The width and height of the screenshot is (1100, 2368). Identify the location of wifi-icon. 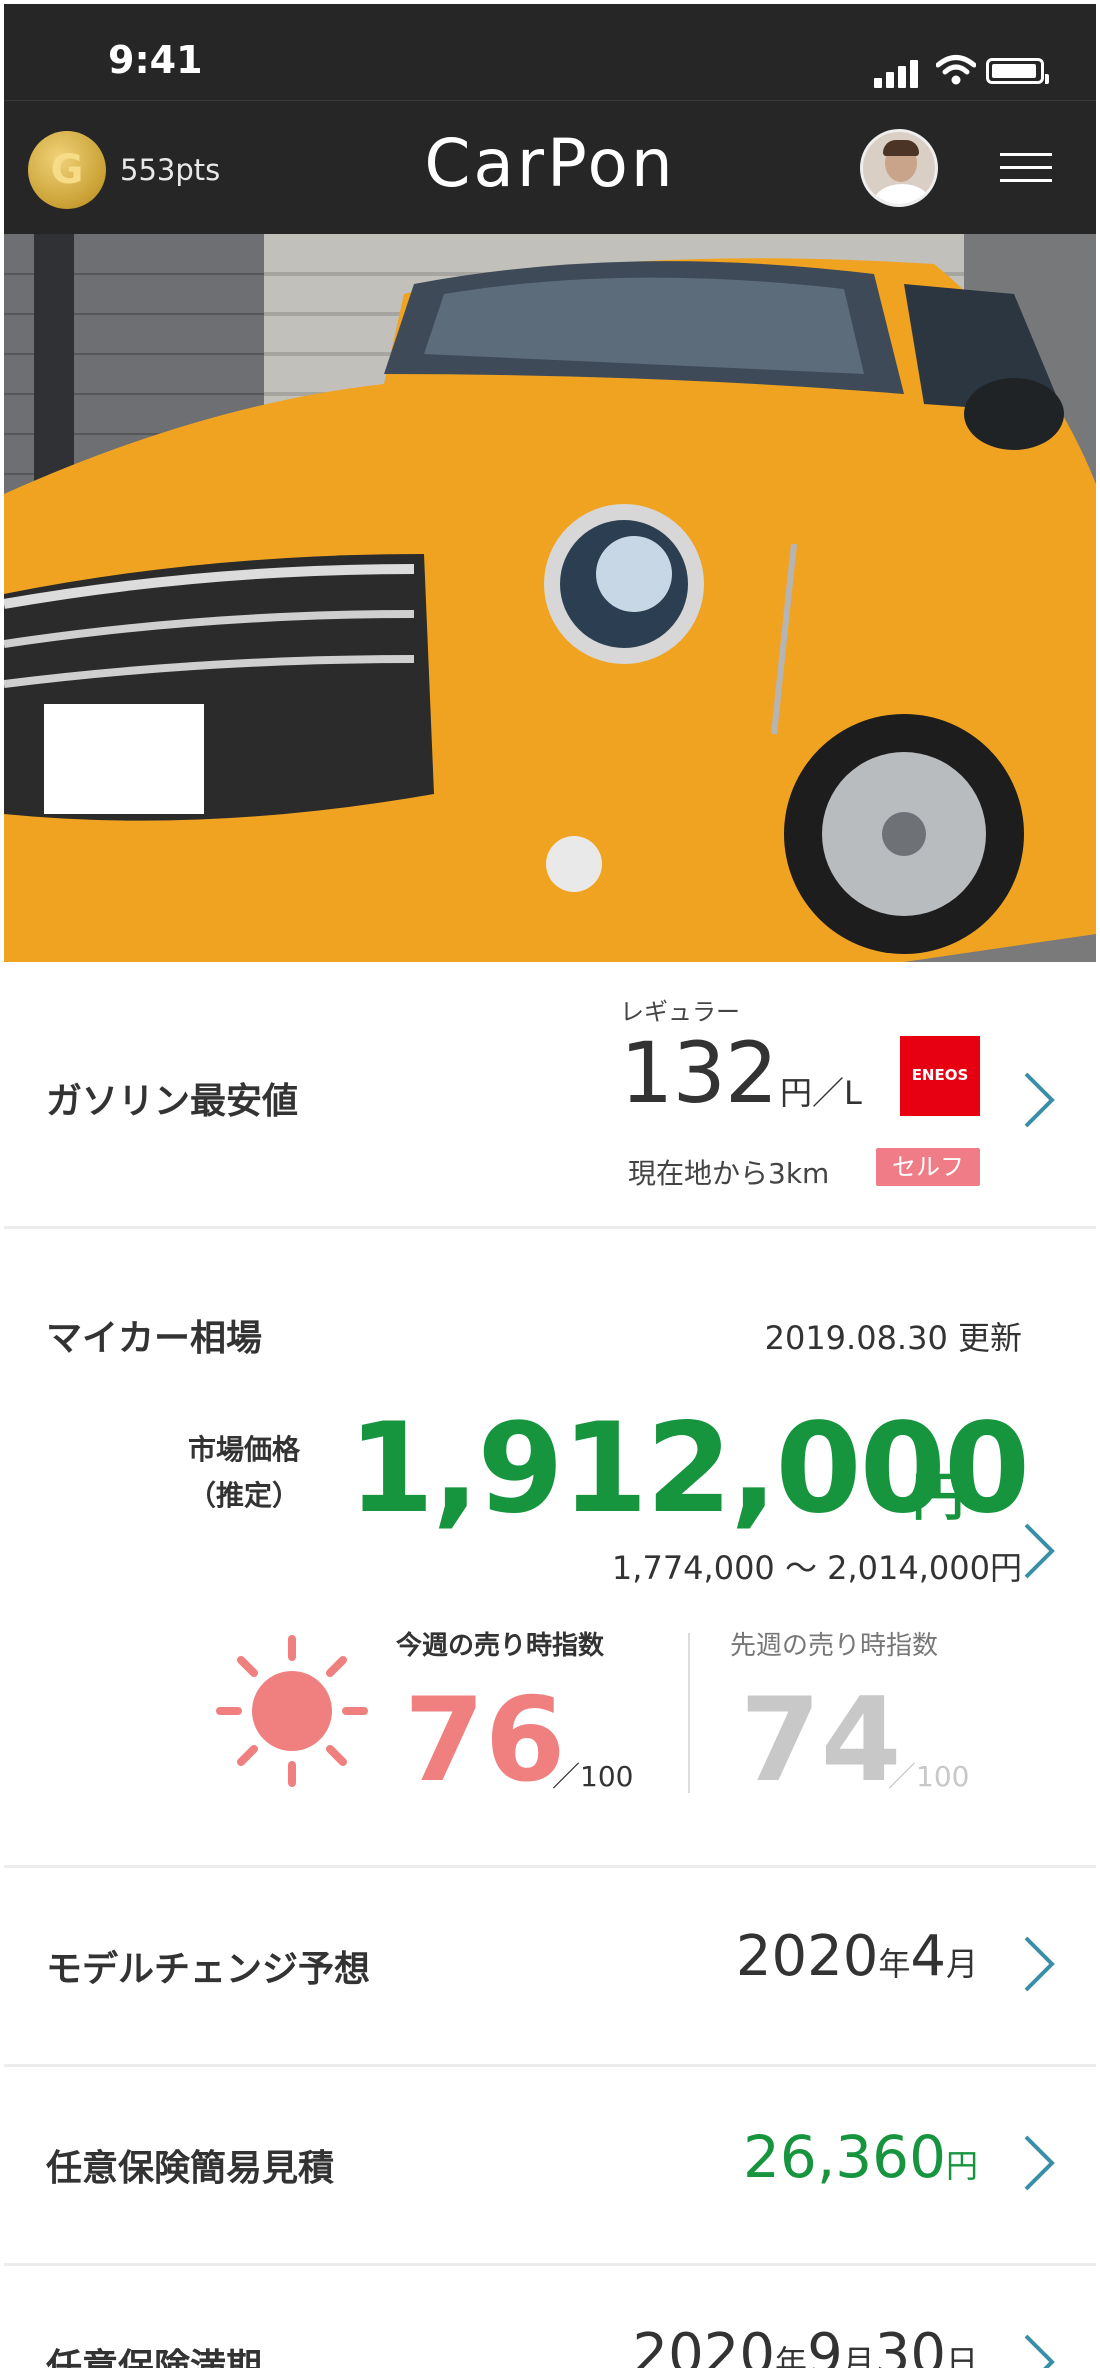
(956, 70).